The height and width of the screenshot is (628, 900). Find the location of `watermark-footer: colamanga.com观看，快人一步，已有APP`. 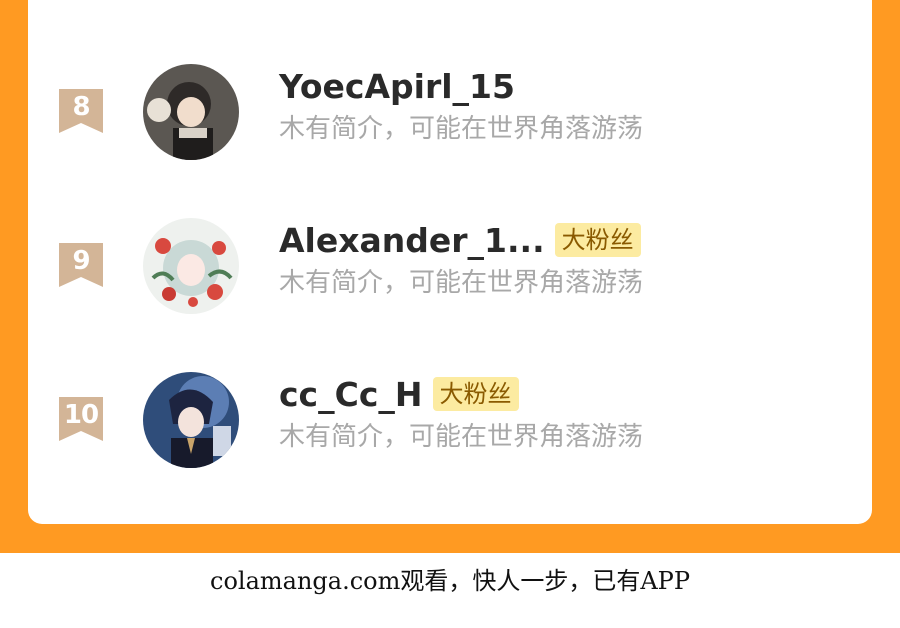

watermark-footer: colamanga.com观看，快人一步，已有APP is located at coordinates (450, 590).